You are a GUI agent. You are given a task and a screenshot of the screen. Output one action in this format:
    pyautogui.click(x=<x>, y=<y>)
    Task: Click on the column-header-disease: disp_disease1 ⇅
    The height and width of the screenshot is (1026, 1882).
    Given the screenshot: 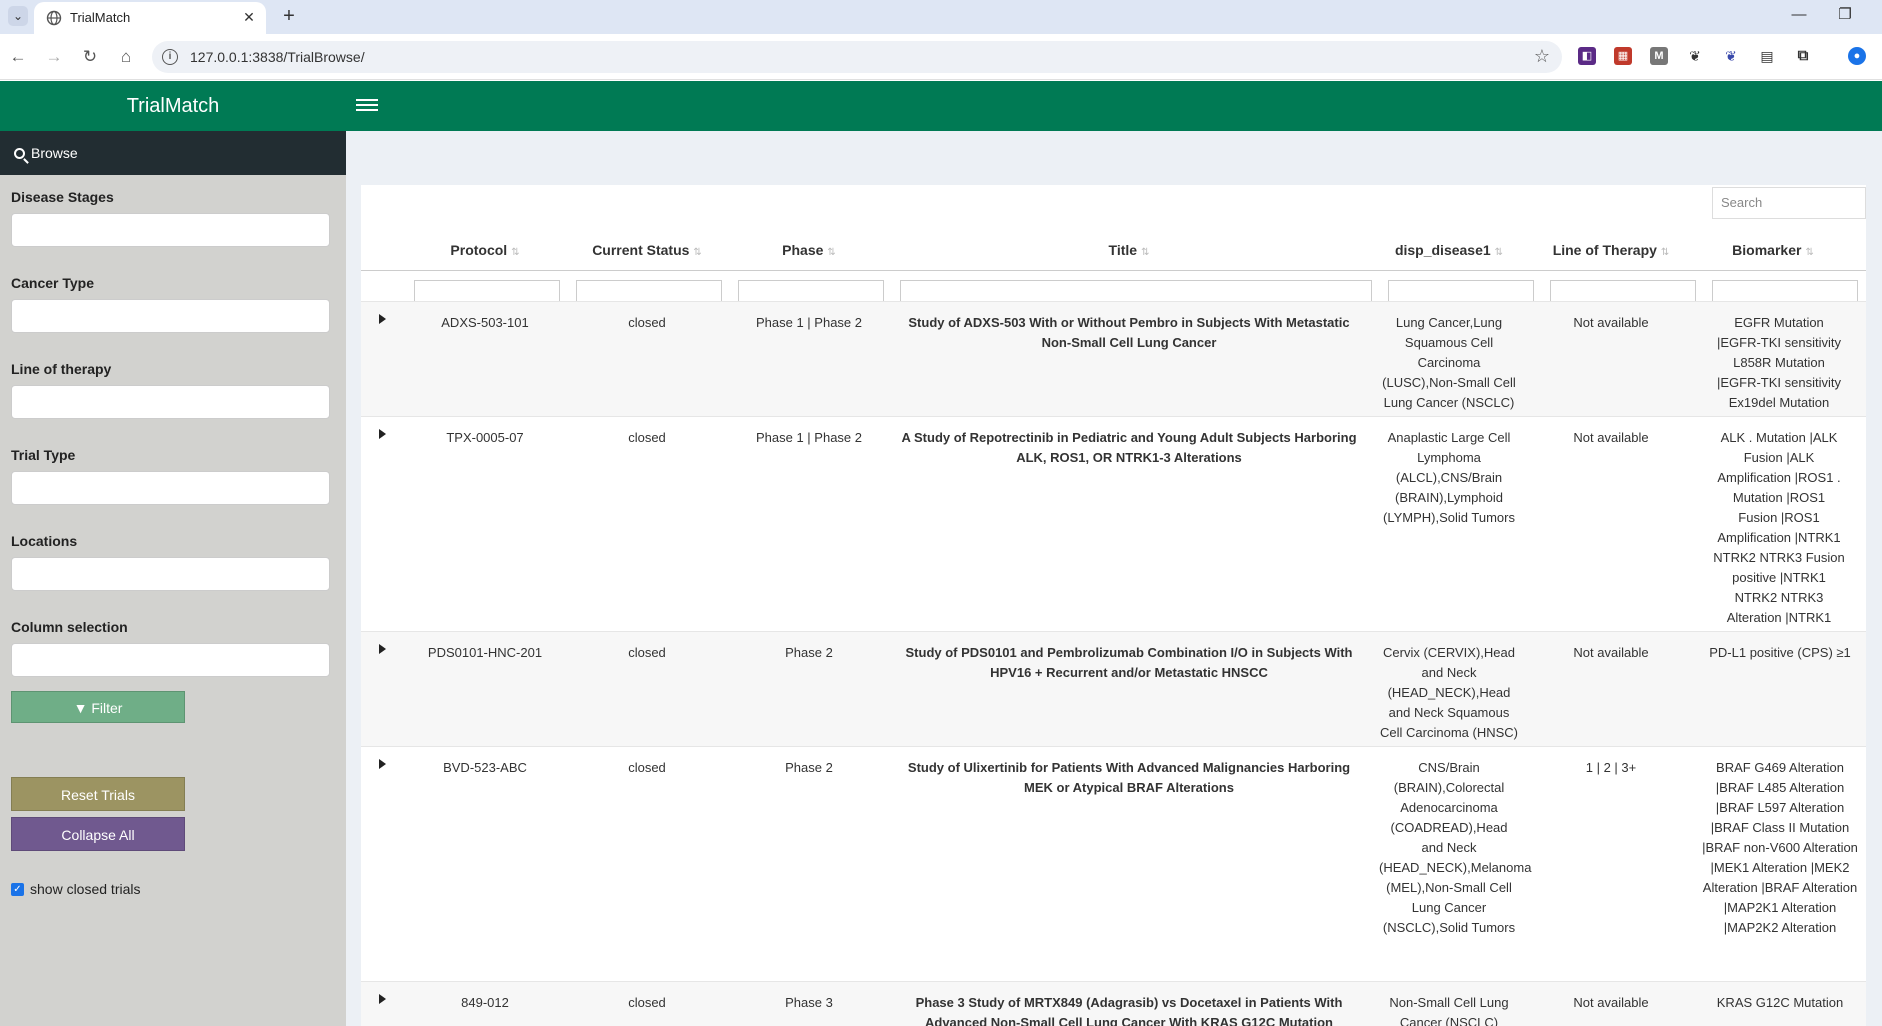 What is the action you would take?
    pyautogui.click(x=1449, y=250)
    